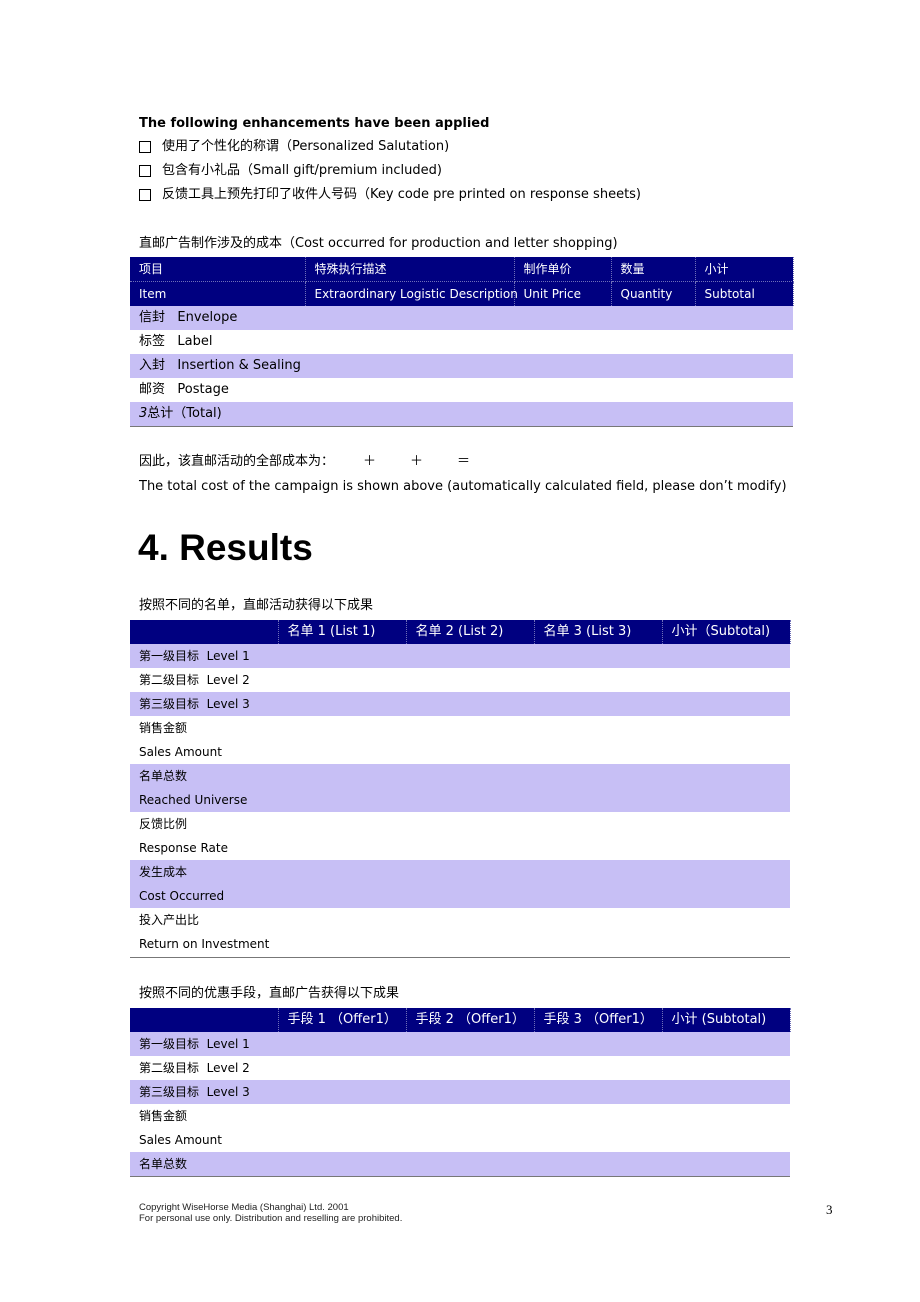  I want to click on enhancement-option-personalized: 使用了个性化的称谓（Personalized Salutation), so click(294, 147).